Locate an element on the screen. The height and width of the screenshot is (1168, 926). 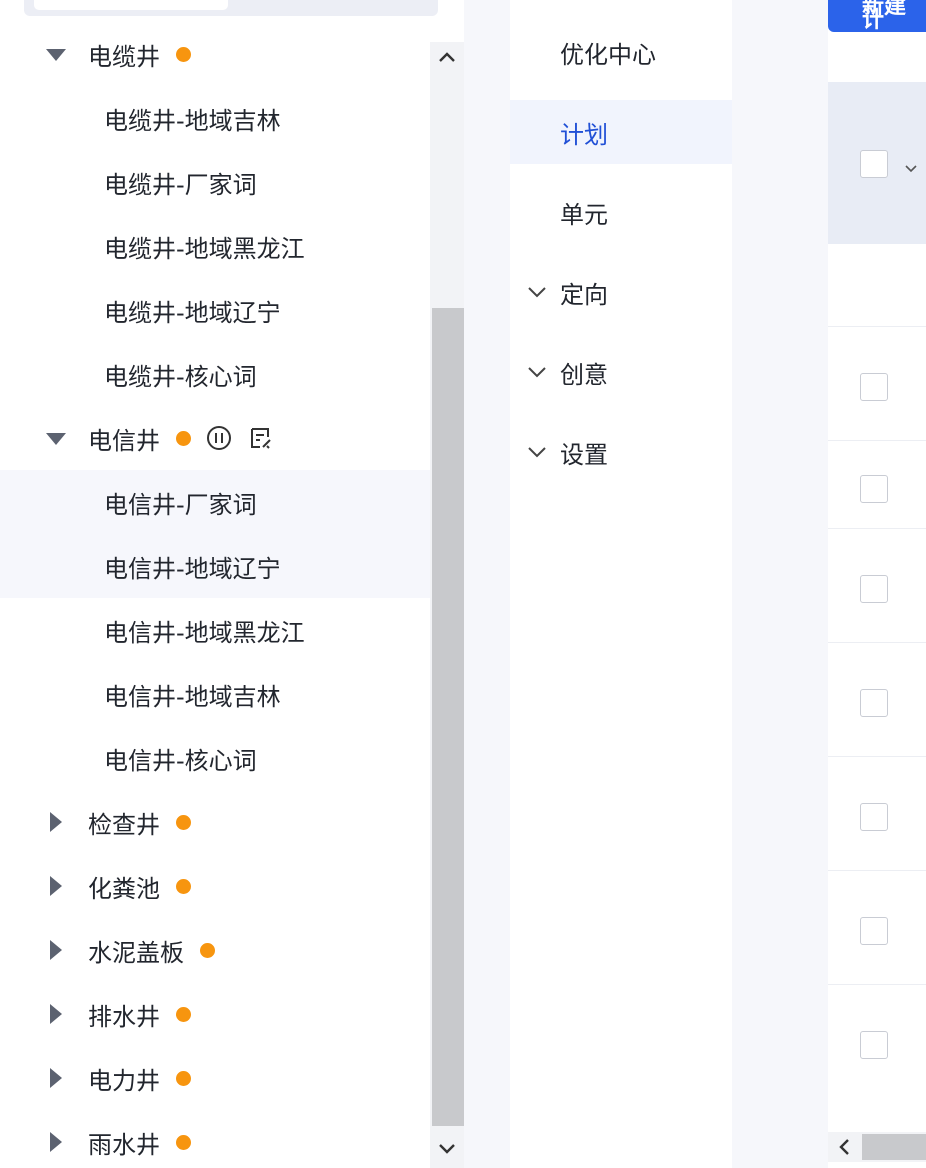
tree-item: 电缆井-核心词 is located at coordinates (215, 374).